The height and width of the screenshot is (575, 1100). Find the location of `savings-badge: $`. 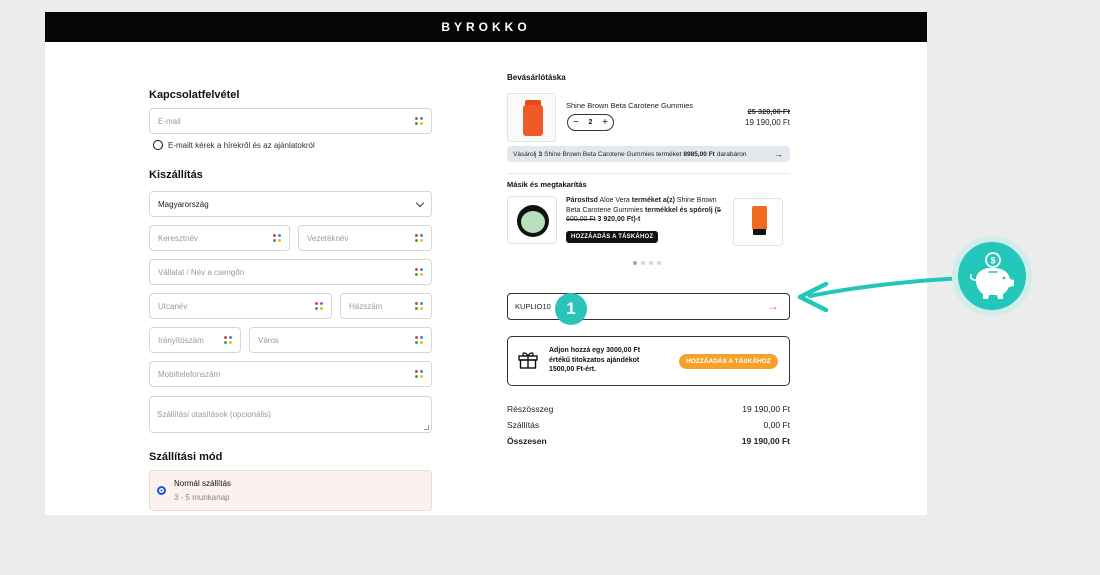

savings-badge: $ is located at coordinates (992, 276).